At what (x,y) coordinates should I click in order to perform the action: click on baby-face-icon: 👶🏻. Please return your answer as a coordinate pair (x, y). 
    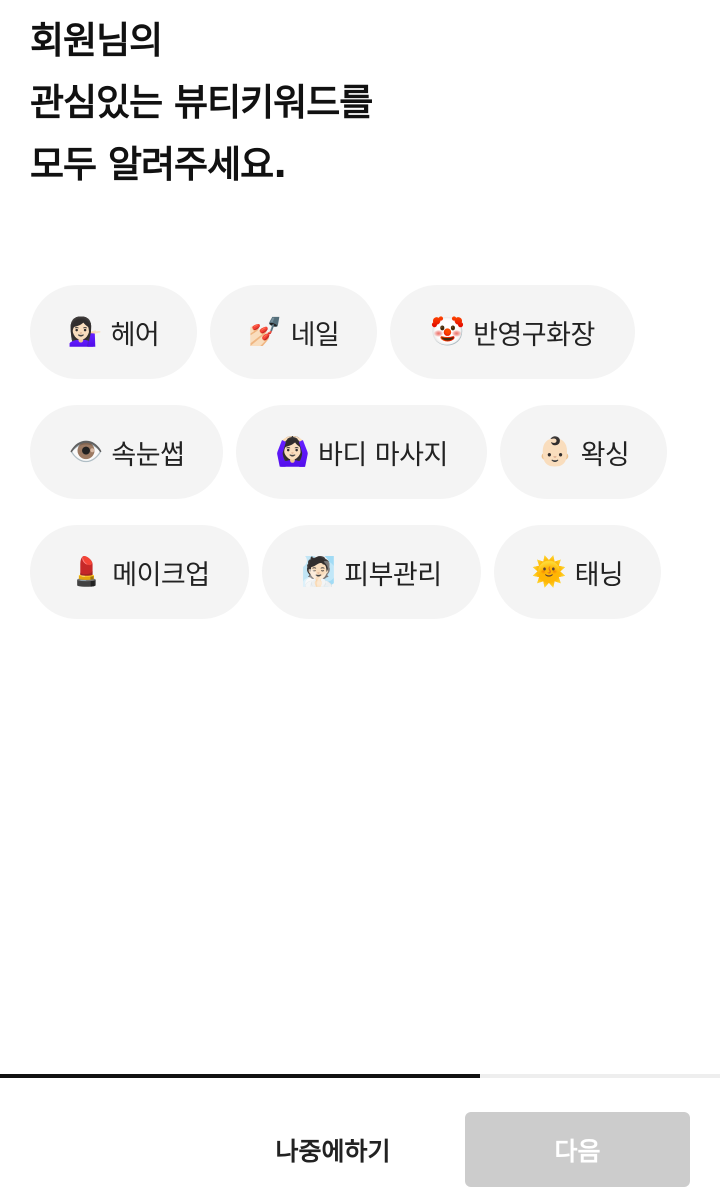
    Looking at the image, I should click on (555, 451).